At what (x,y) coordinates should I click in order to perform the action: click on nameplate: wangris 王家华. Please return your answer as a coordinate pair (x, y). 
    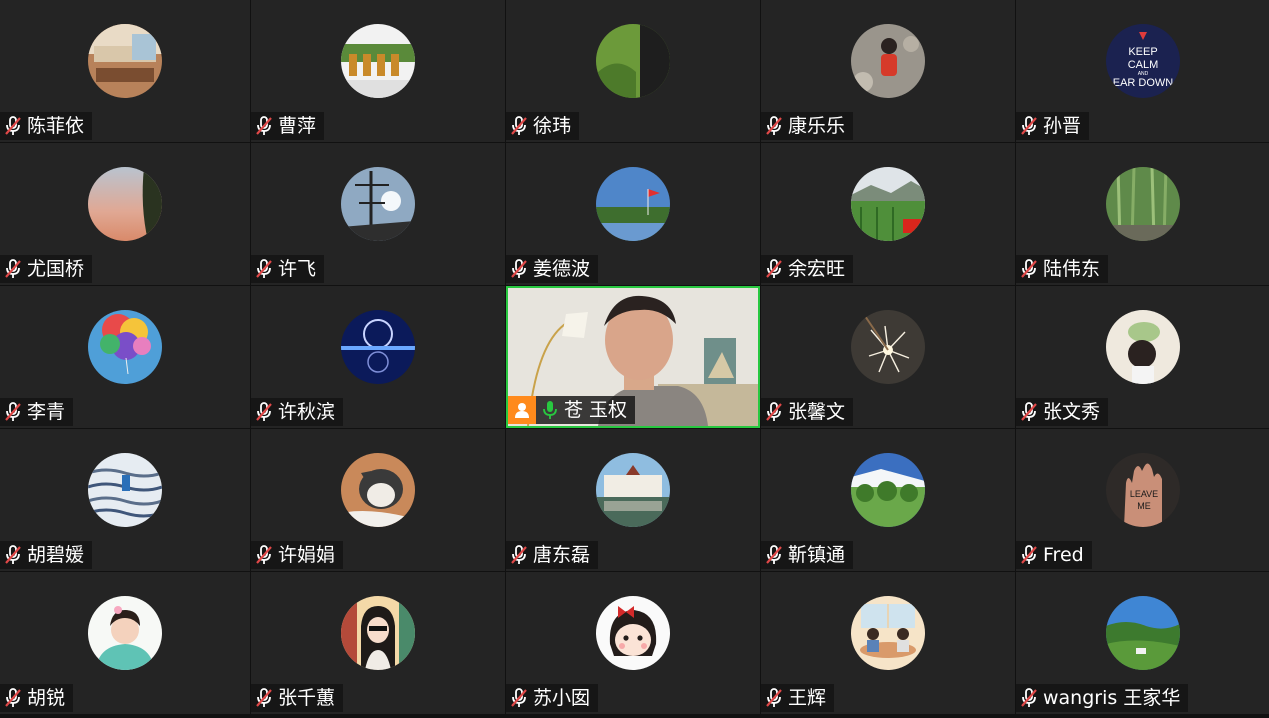
    Looking at the image, I should click on (1102, 698).